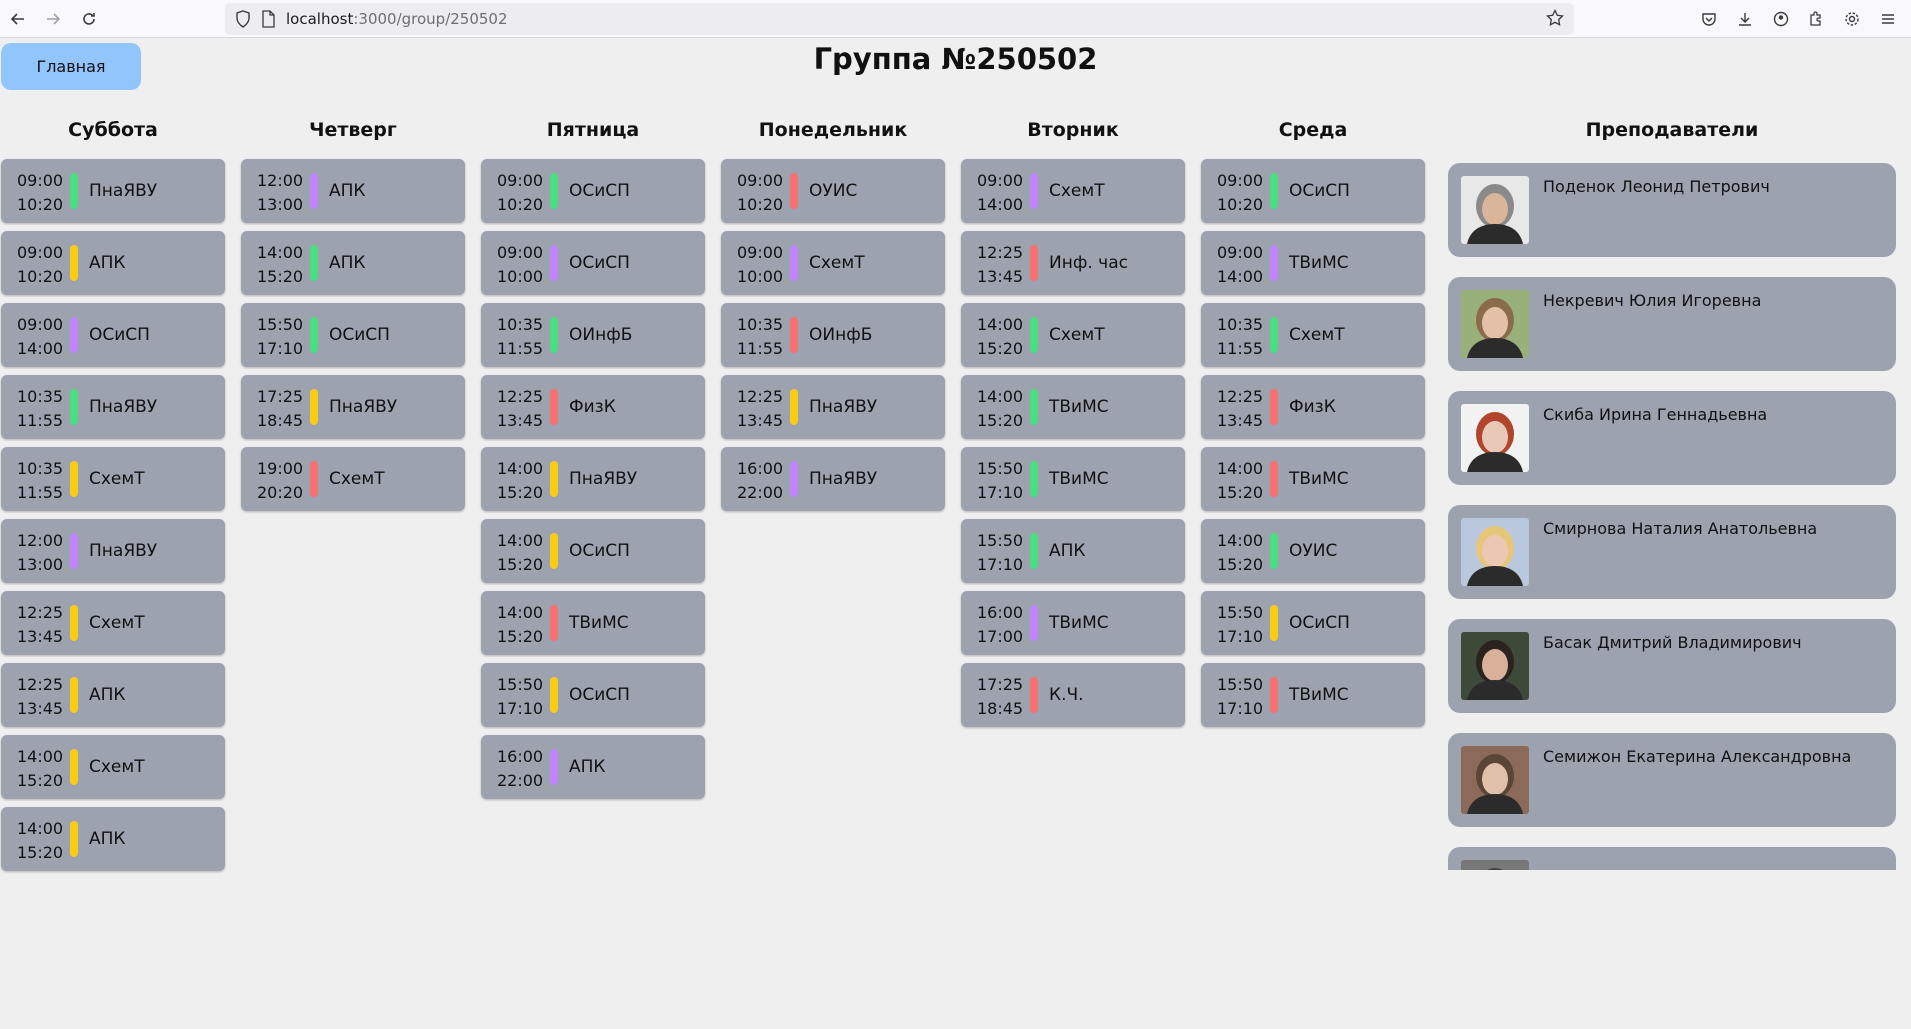  I want to click on lesson-card: 09:00 10:20 ПнаЯВУ, so click(113, 191).